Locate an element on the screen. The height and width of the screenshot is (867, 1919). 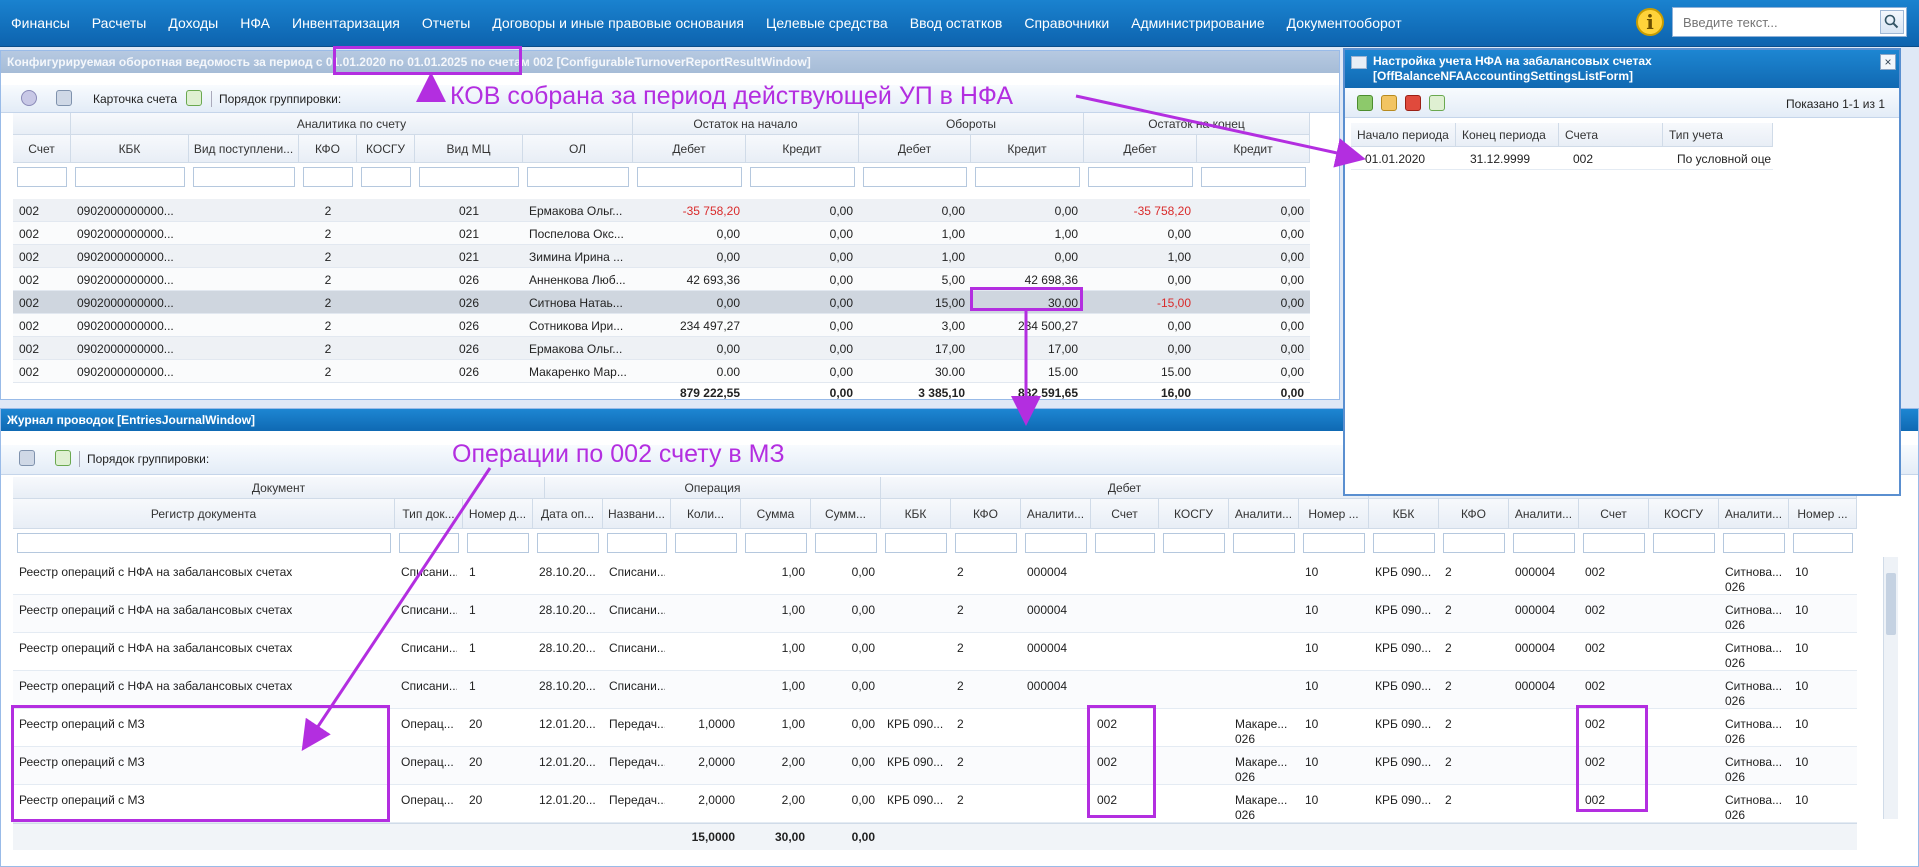
menu-item-income: Доходы is located at coordinates (193, 23).